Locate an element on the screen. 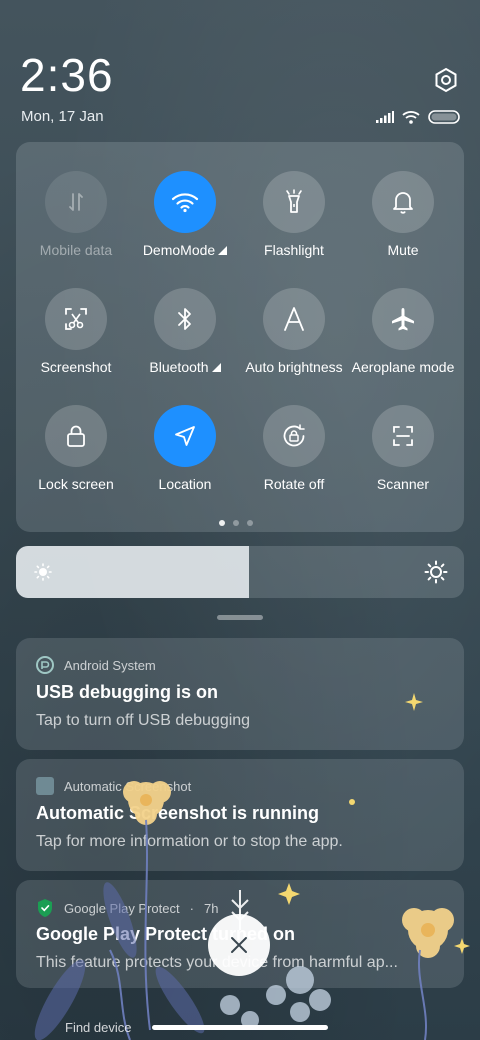 The width and height of the screenshot is (480, 1040). find-device-notification: Find device is located at coordinates (98, 1027).